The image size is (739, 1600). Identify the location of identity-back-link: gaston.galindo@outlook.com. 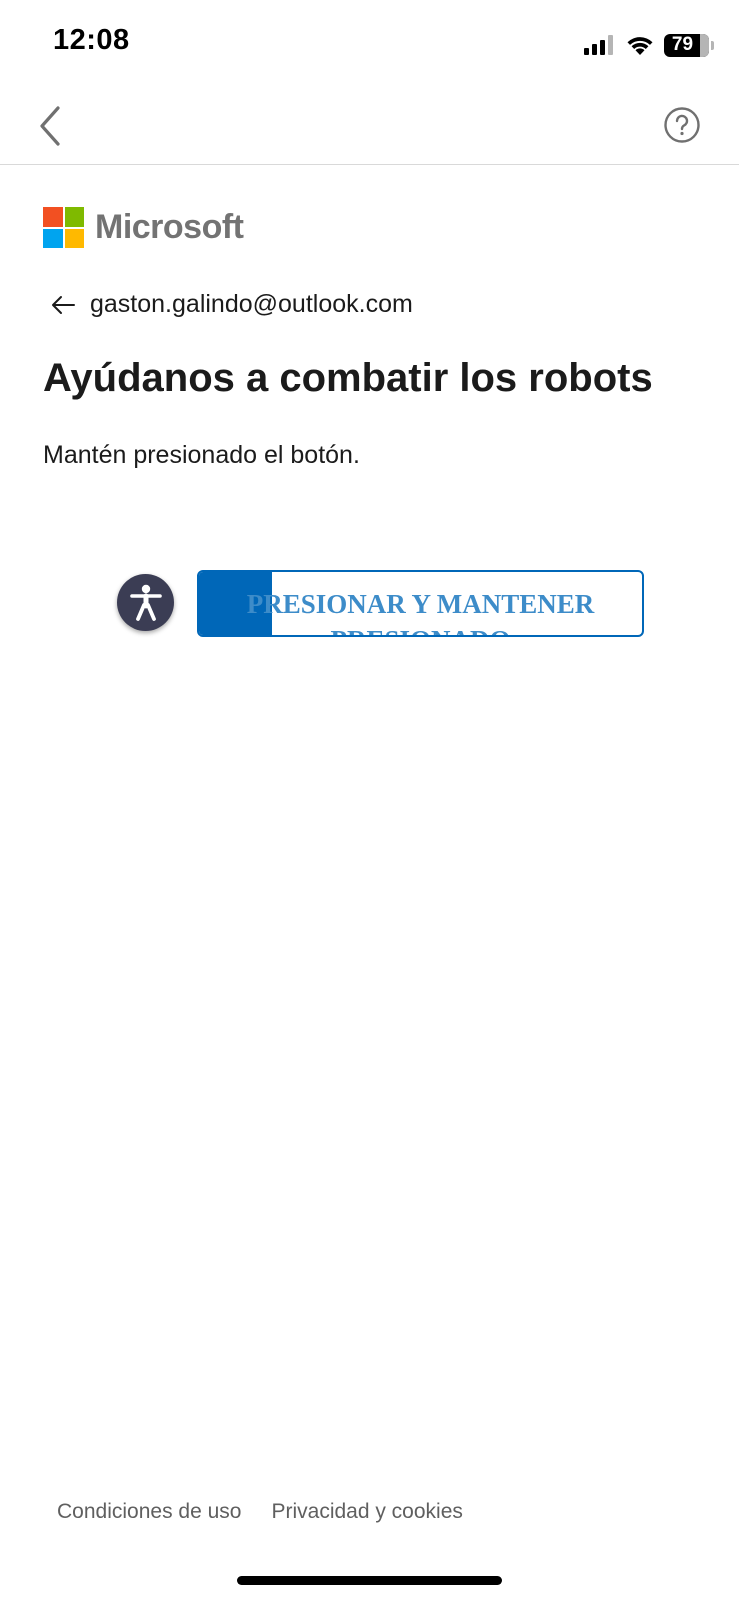
(231, 304).